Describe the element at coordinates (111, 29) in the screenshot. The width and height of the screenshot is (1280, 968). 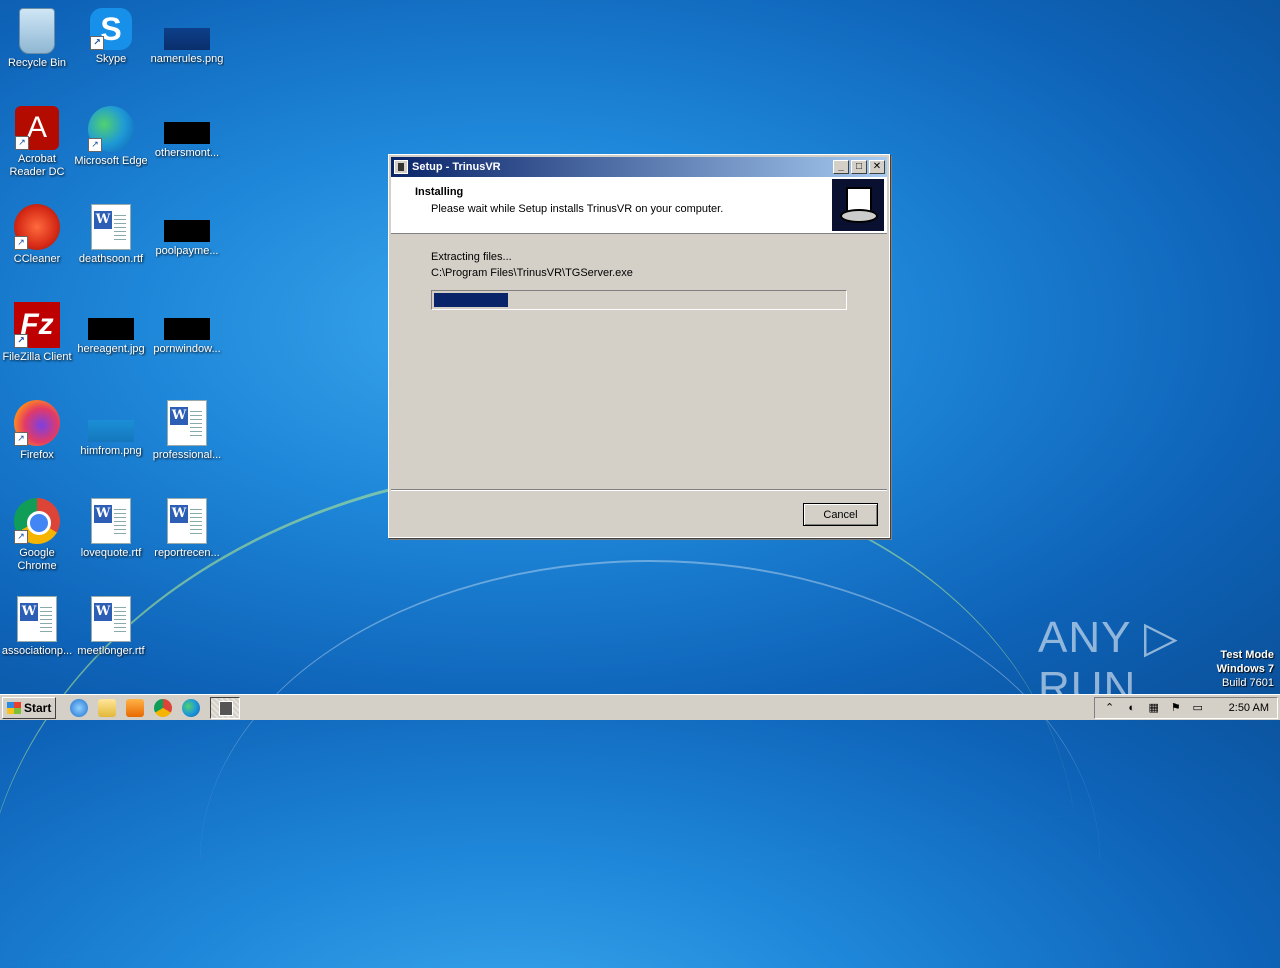
I see `skype-icon: S ↗` at that location.